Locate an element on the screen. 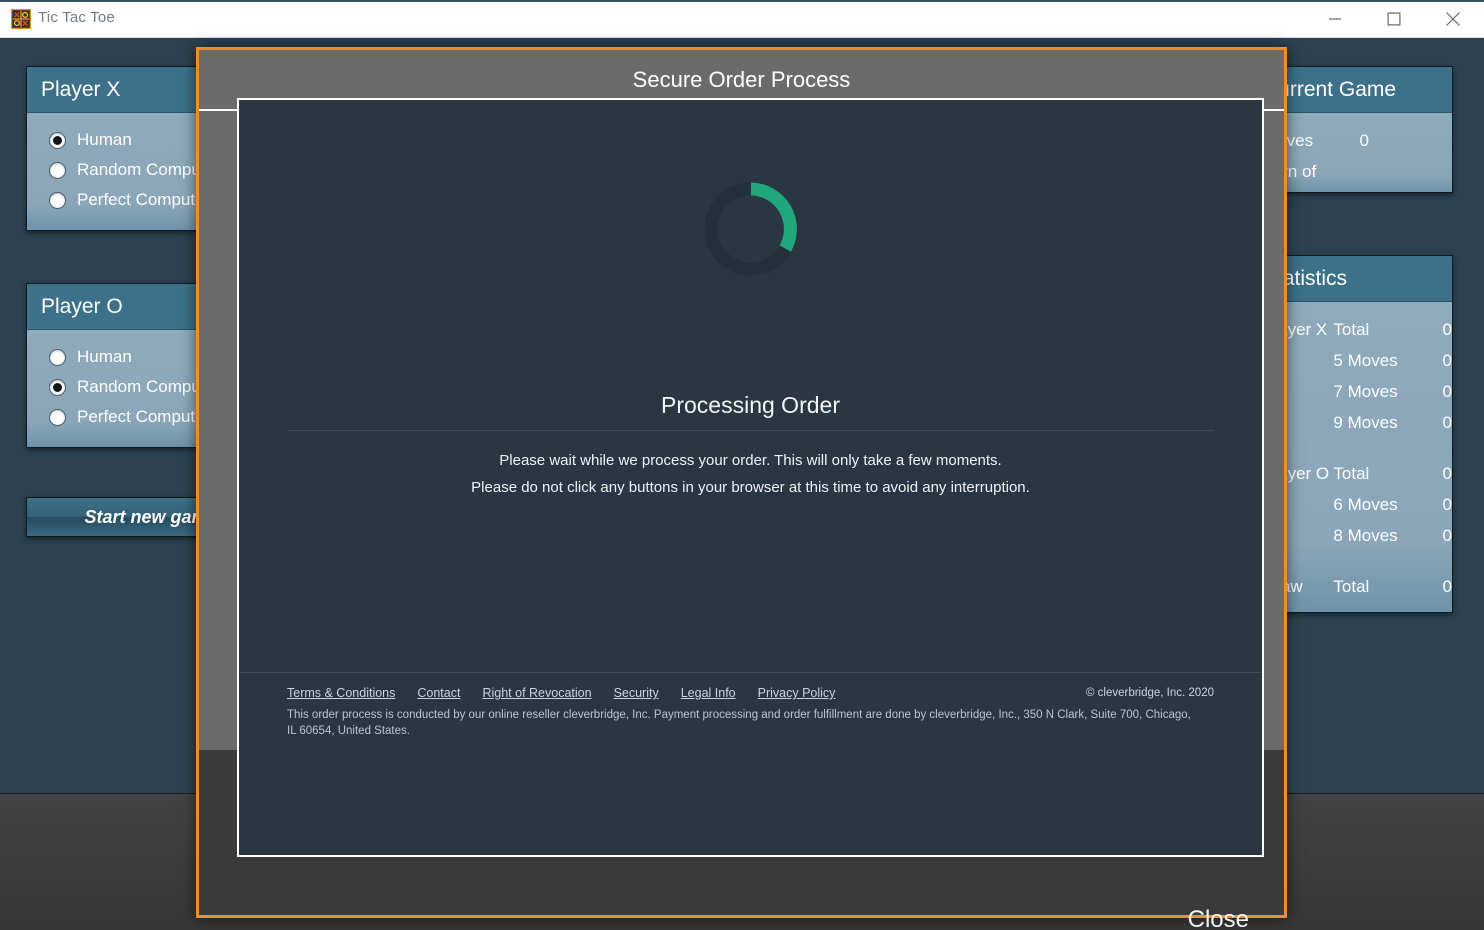  minimize-button is located at coordinates (1335, 18).